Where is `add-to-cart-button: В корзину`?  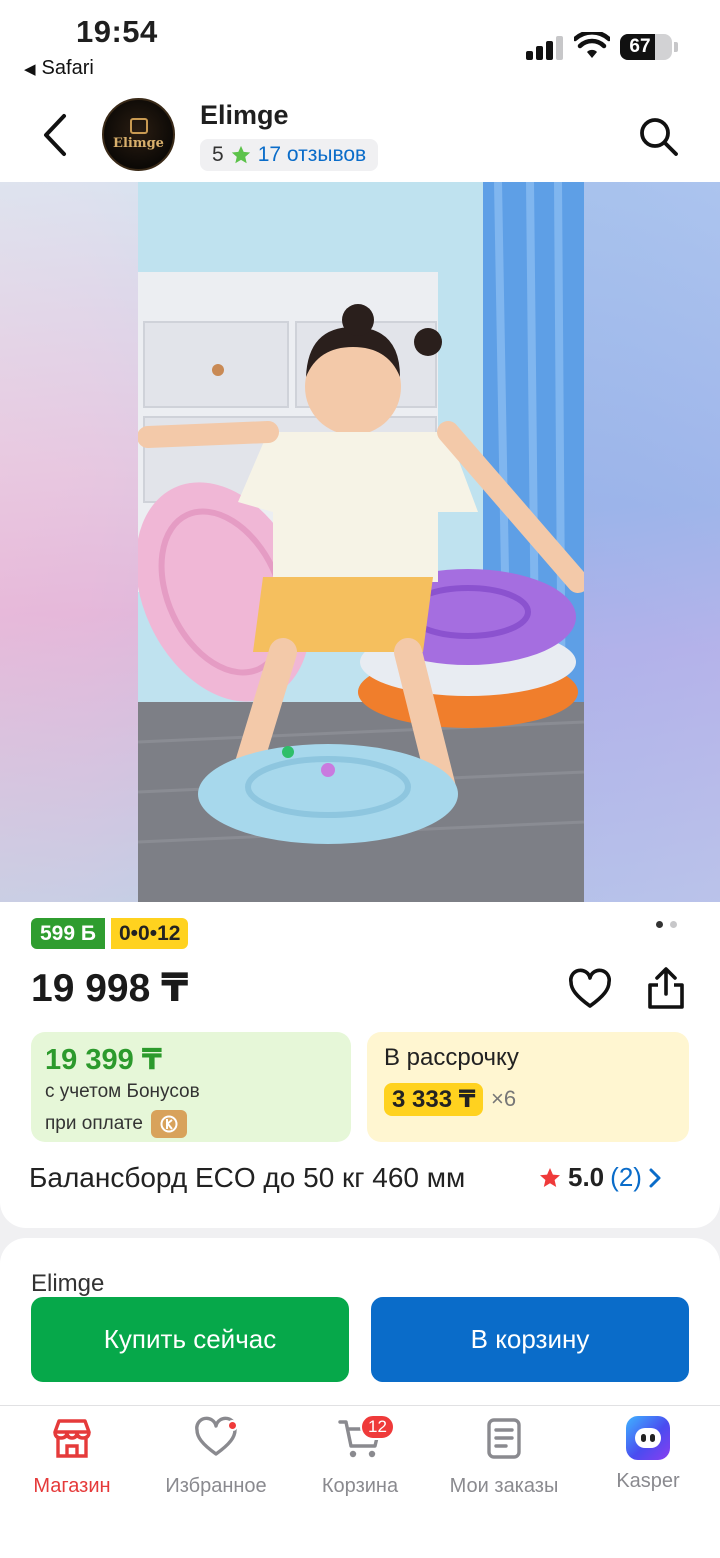 add-to-cart-button: В корзину is located at coordinates (530, 1339).